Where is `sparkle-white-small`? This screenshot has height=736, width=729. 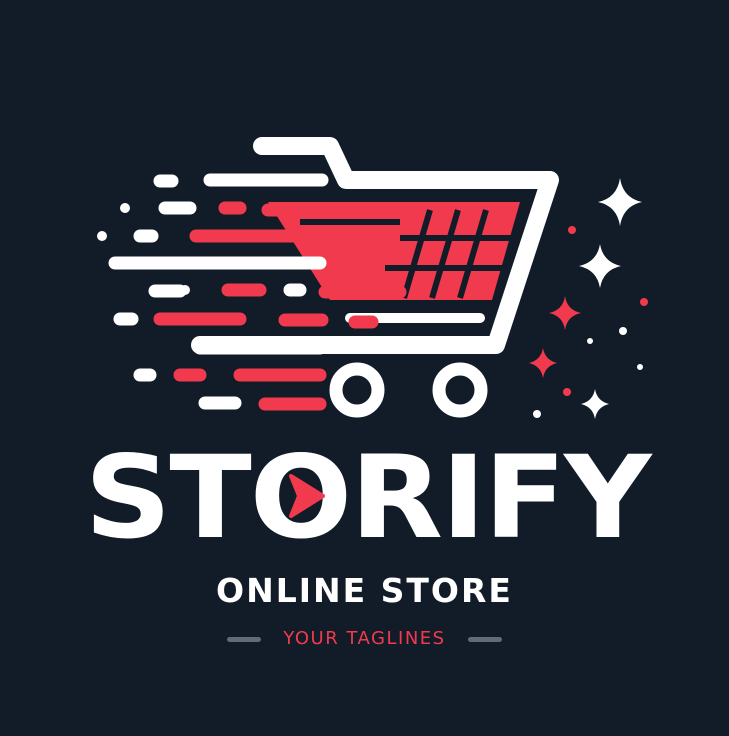
sparkle-white-small is located at coordinates (595, 404).